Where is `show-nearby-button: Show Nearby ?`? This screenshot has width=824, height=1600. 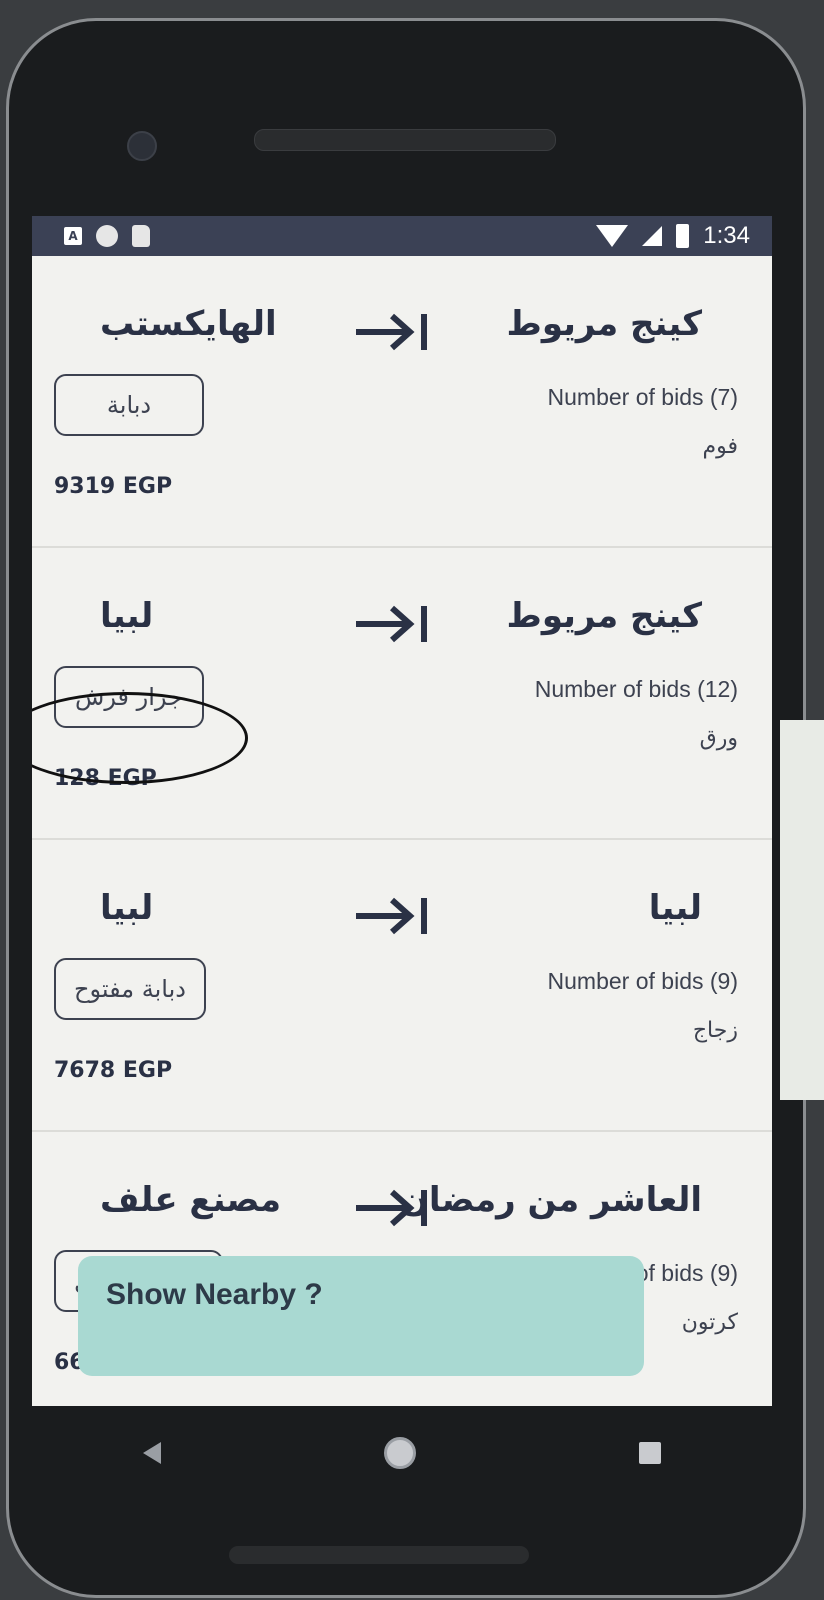 show-nearby-button: Show Nearby ? is located at coordinates (361, 1316).